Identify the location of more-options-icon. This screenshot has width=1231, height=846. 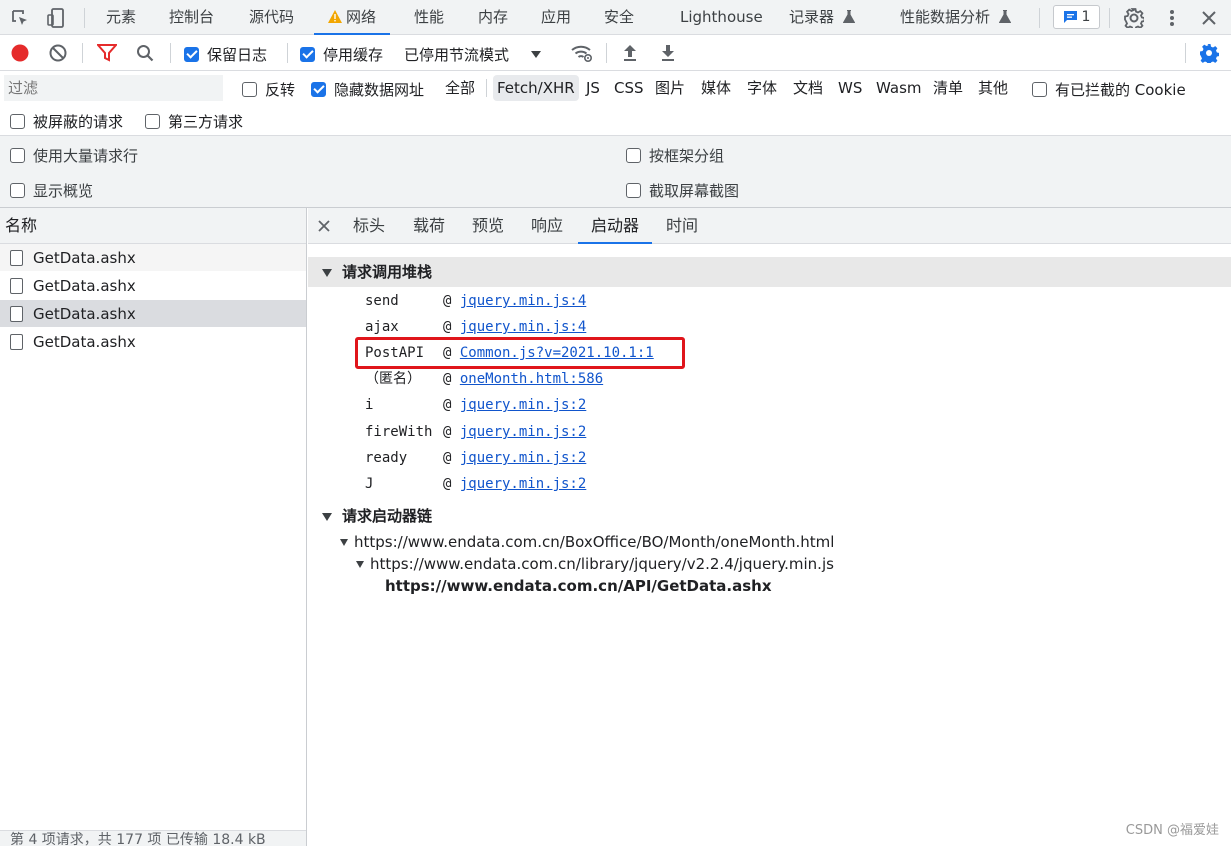
(1172, 18).